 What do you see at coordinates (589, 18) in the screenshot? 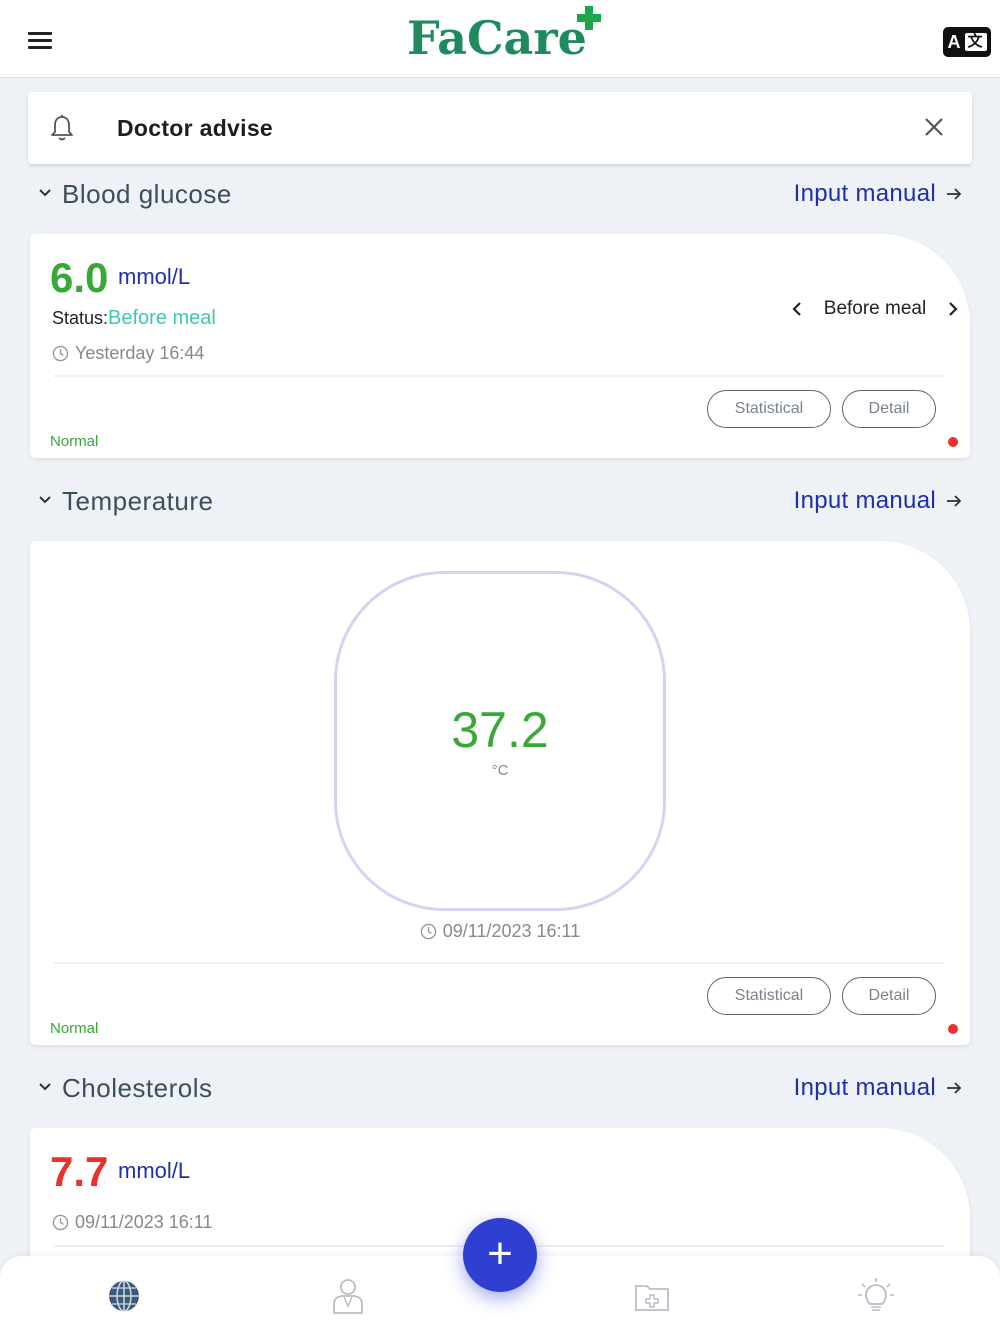
I see `logo-cross-icon` at bounding box center [589, 18].